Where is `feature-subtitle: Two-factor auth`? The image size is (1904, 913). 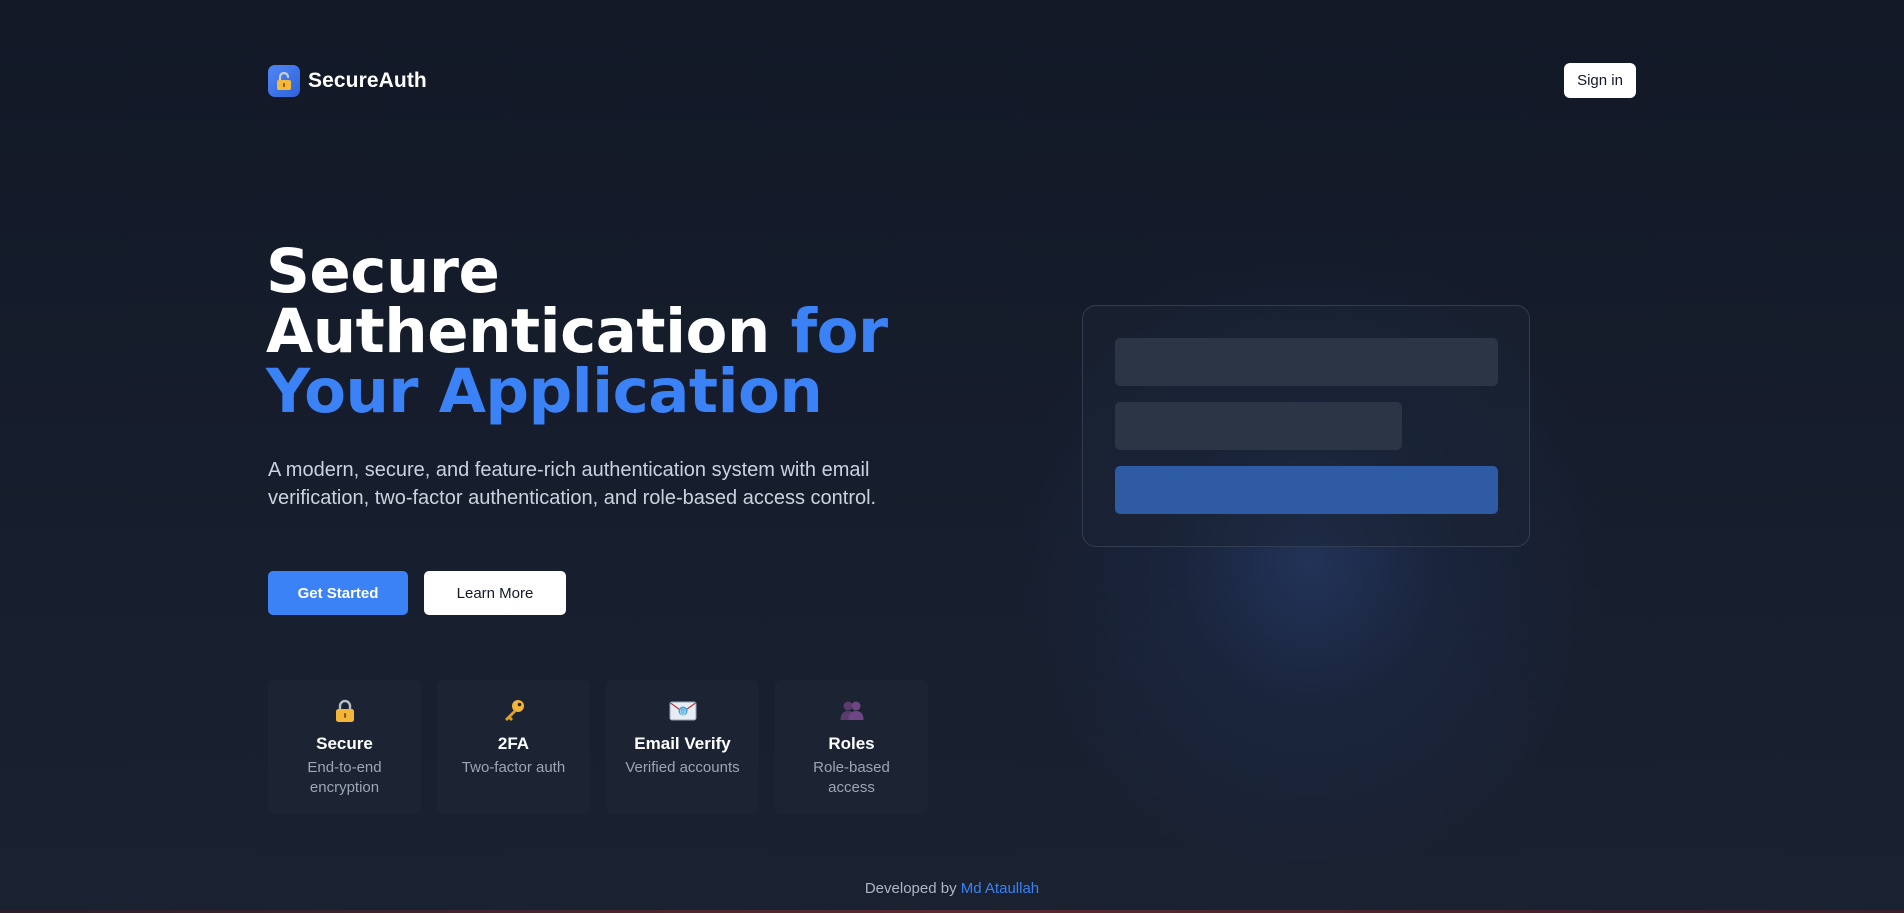
feature-subtitle: Two-factor auth is located at coordinates (513, 767).